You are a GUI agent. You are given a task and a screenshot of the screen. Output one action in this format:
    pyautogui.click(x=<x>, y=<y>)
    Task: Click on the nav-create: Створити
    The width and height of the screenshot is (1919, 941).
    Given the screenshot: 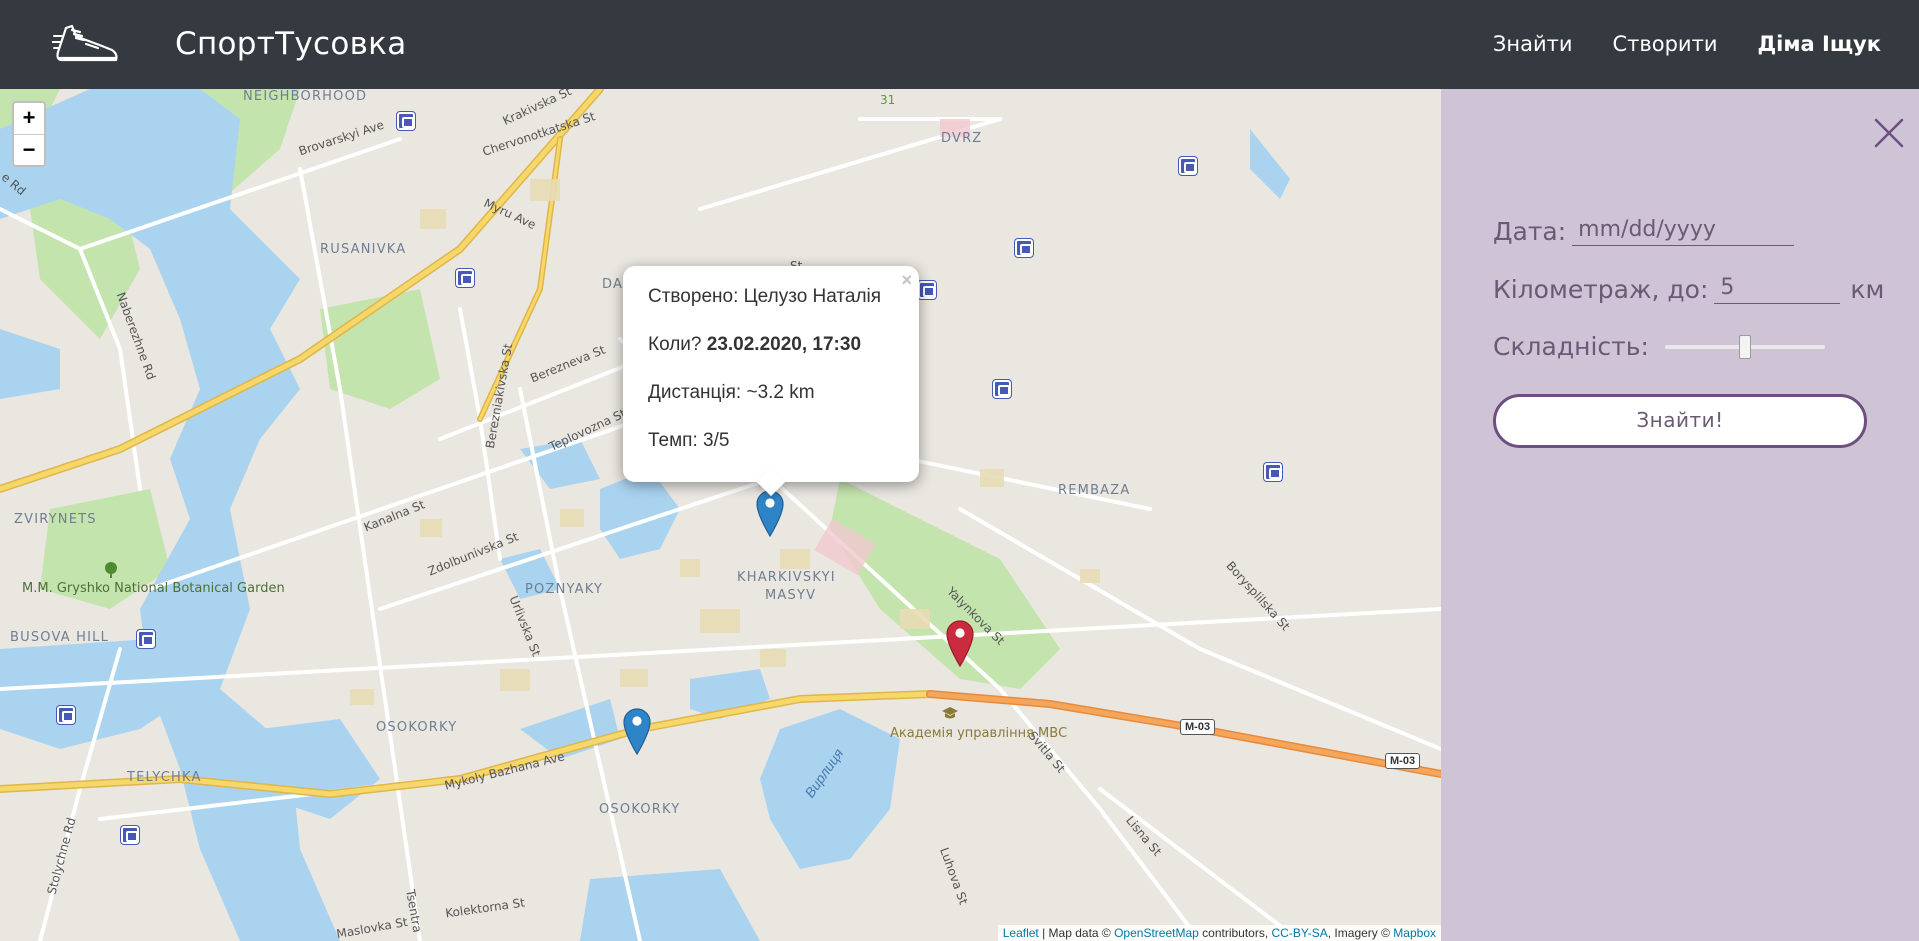 What is the action you would take?
    pyautogui.click(x=1664, y=44)
    